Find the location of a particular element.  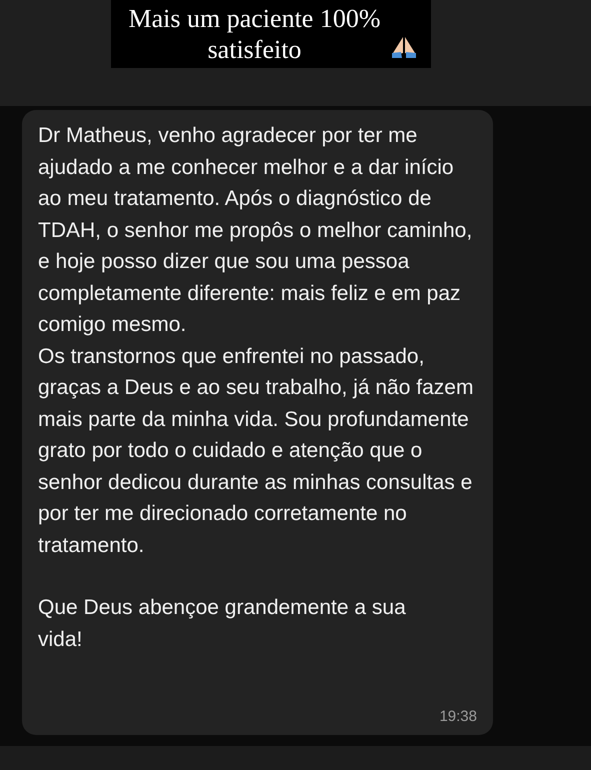

caption-text: Mais um paciente 100% satisfeito is located at coordinates (255, 34).